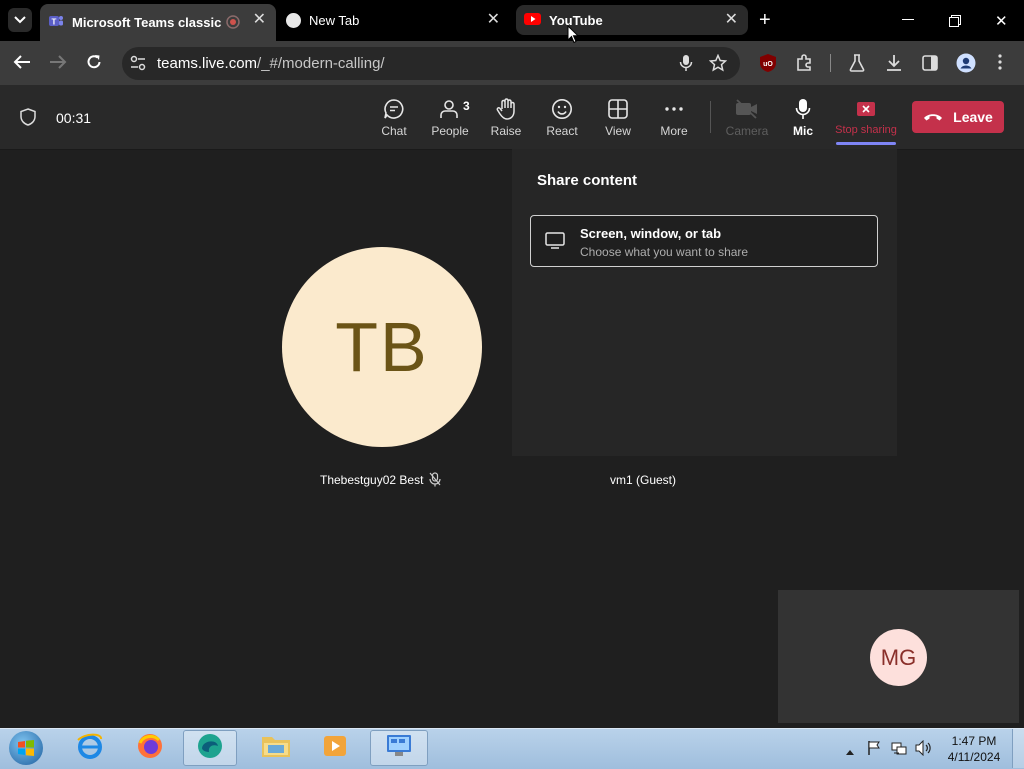 The image size is (1024, 769). What do you see at coordinates (632, 20) in the screenshot?
I see `tab-youtube: YouTube ✕` at bounding box center [632, 20].